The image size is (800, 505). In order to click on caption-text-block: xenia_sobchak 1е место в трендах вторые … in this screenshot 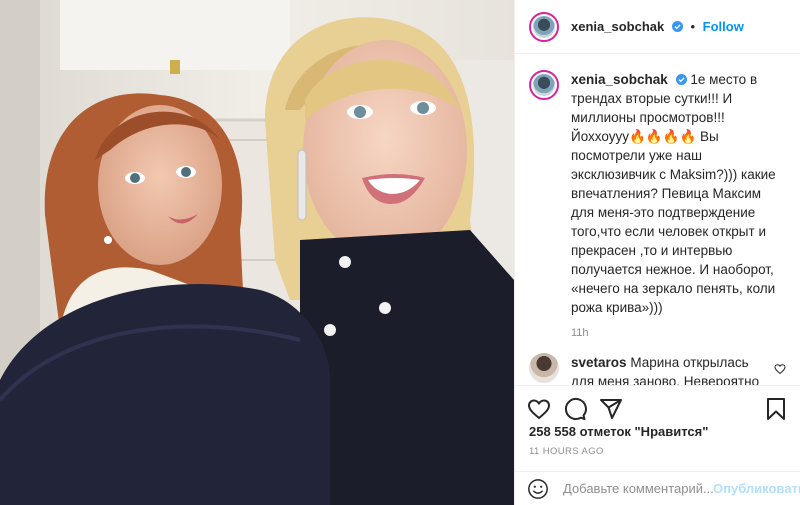, I will do `click(677, 193)`.